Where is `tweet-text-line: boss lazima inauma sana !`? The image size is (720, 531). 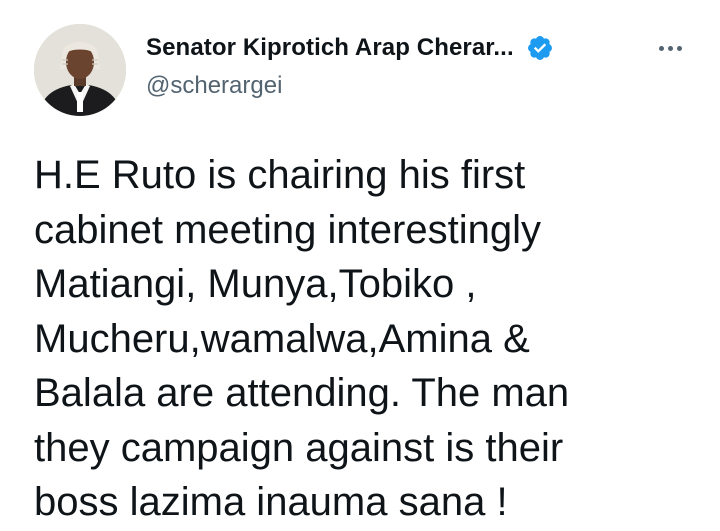
tweet-text-line: boss lazima inauma sana ! is located at coordinates (271, 502).